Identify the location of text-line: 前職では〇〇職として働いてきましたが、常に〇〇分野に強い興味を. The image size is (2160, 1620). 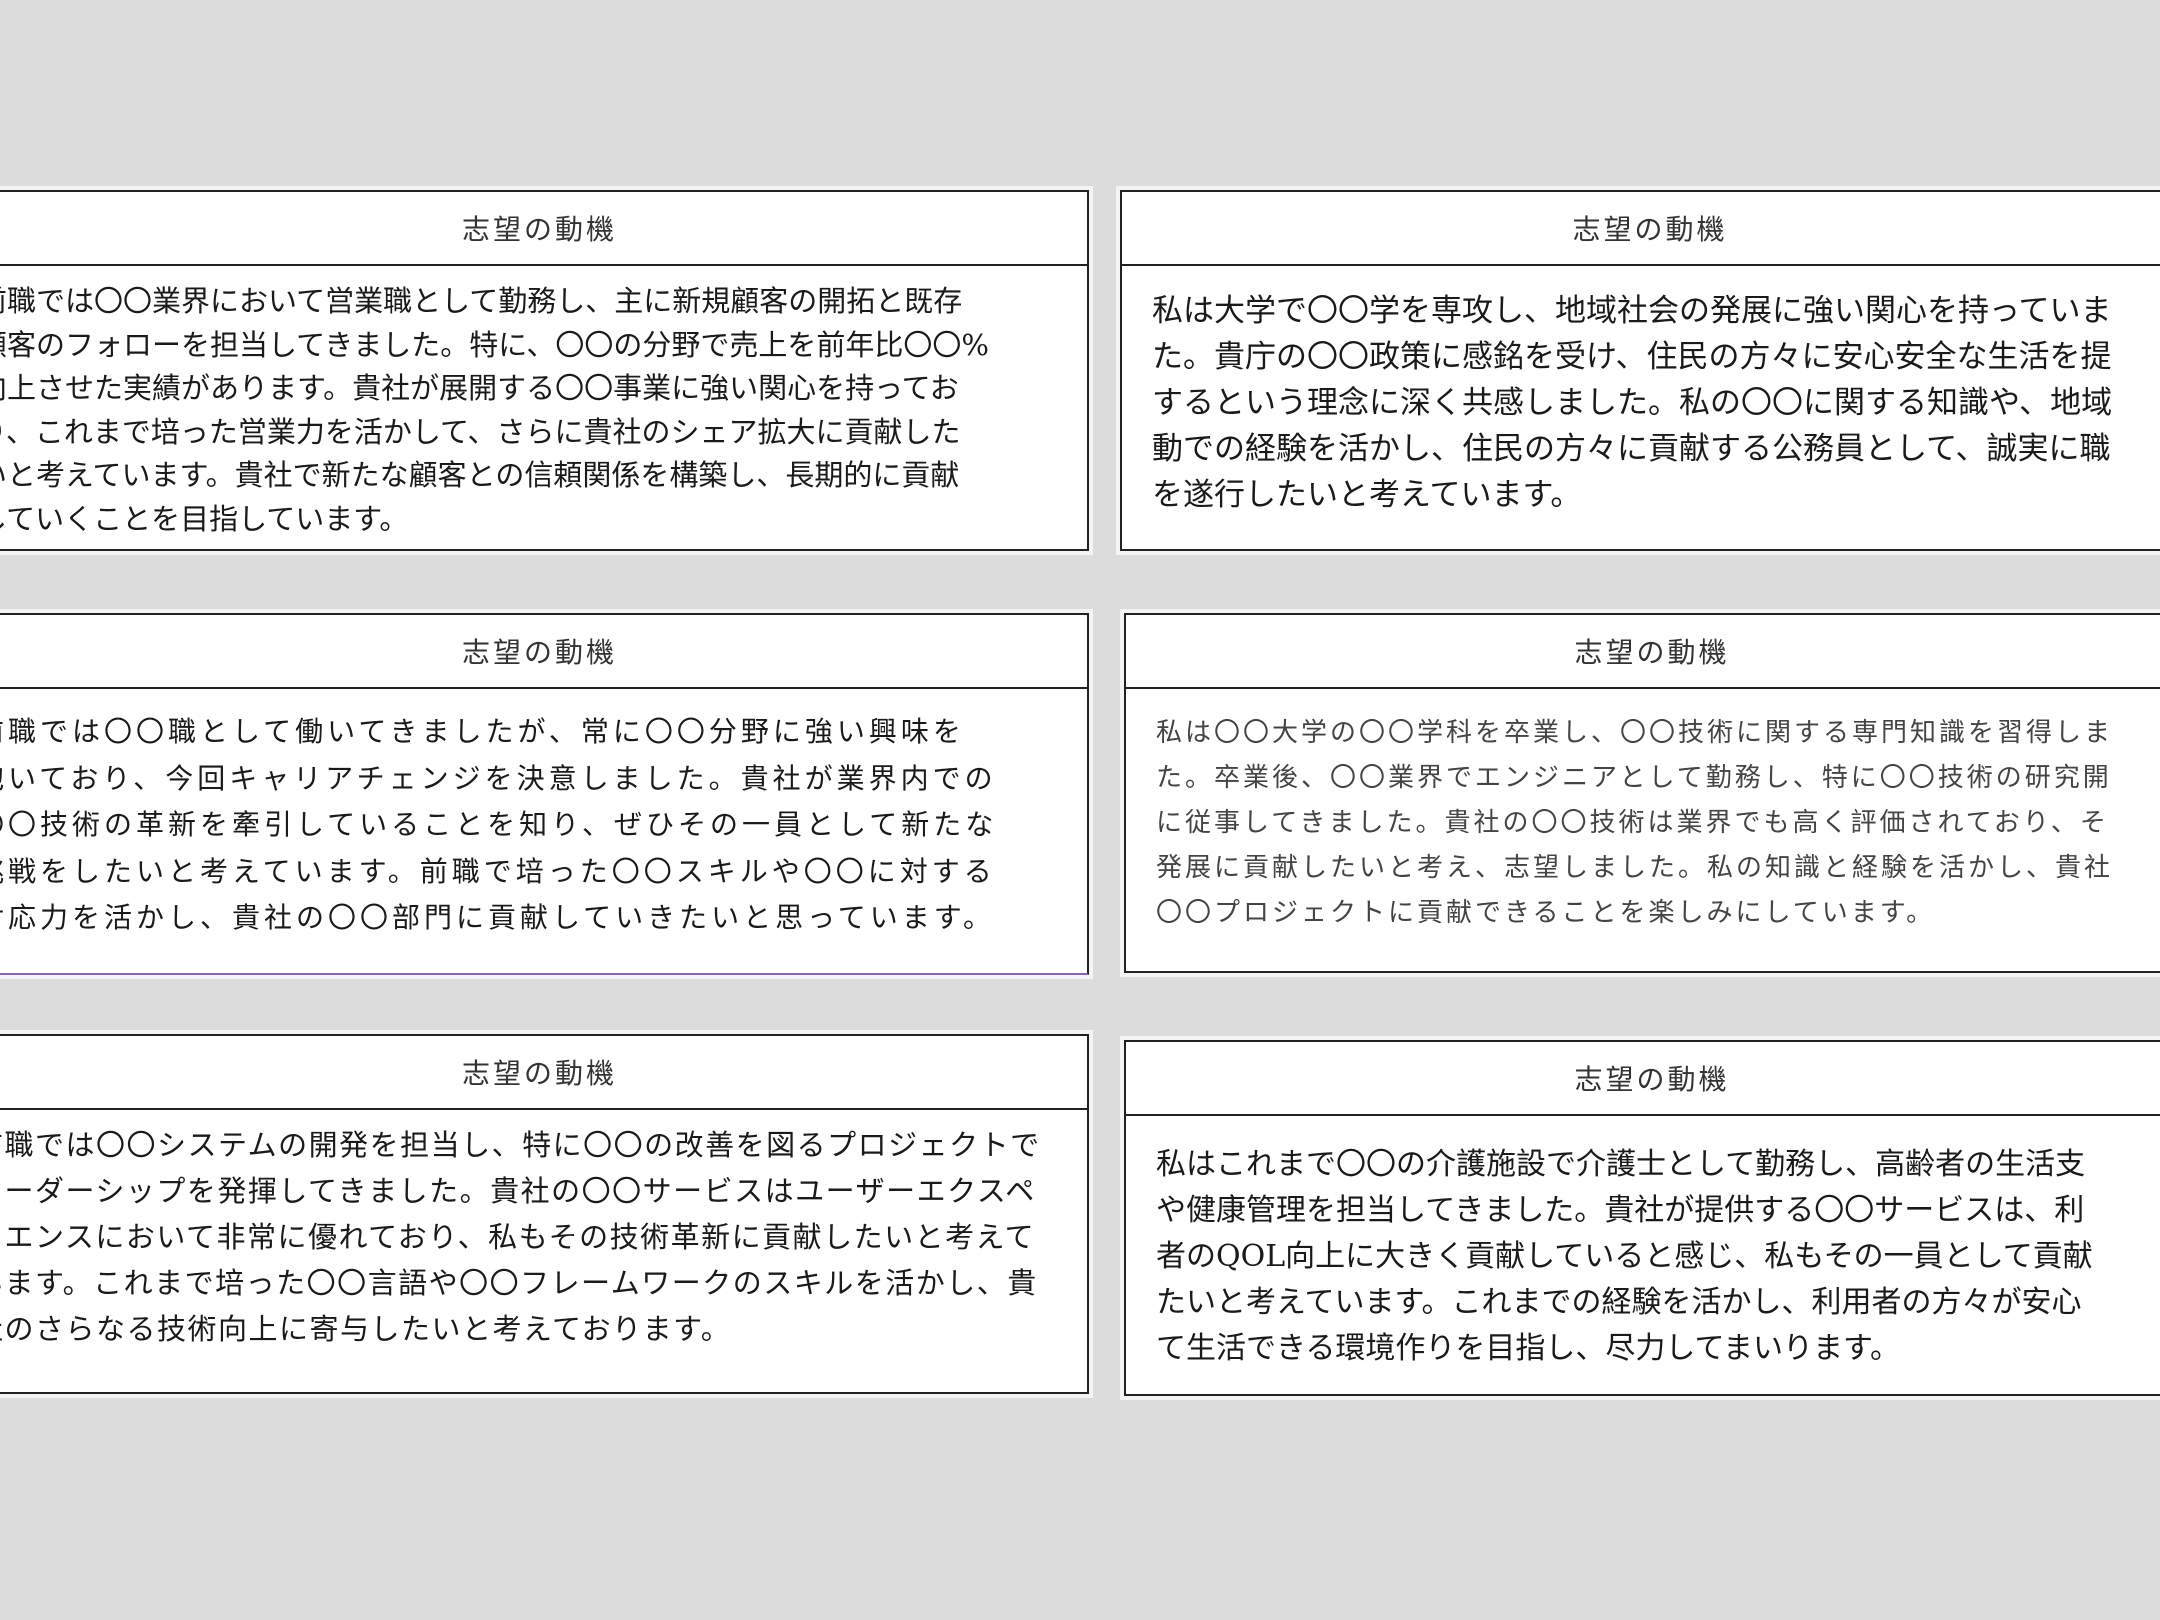
(482, 731).